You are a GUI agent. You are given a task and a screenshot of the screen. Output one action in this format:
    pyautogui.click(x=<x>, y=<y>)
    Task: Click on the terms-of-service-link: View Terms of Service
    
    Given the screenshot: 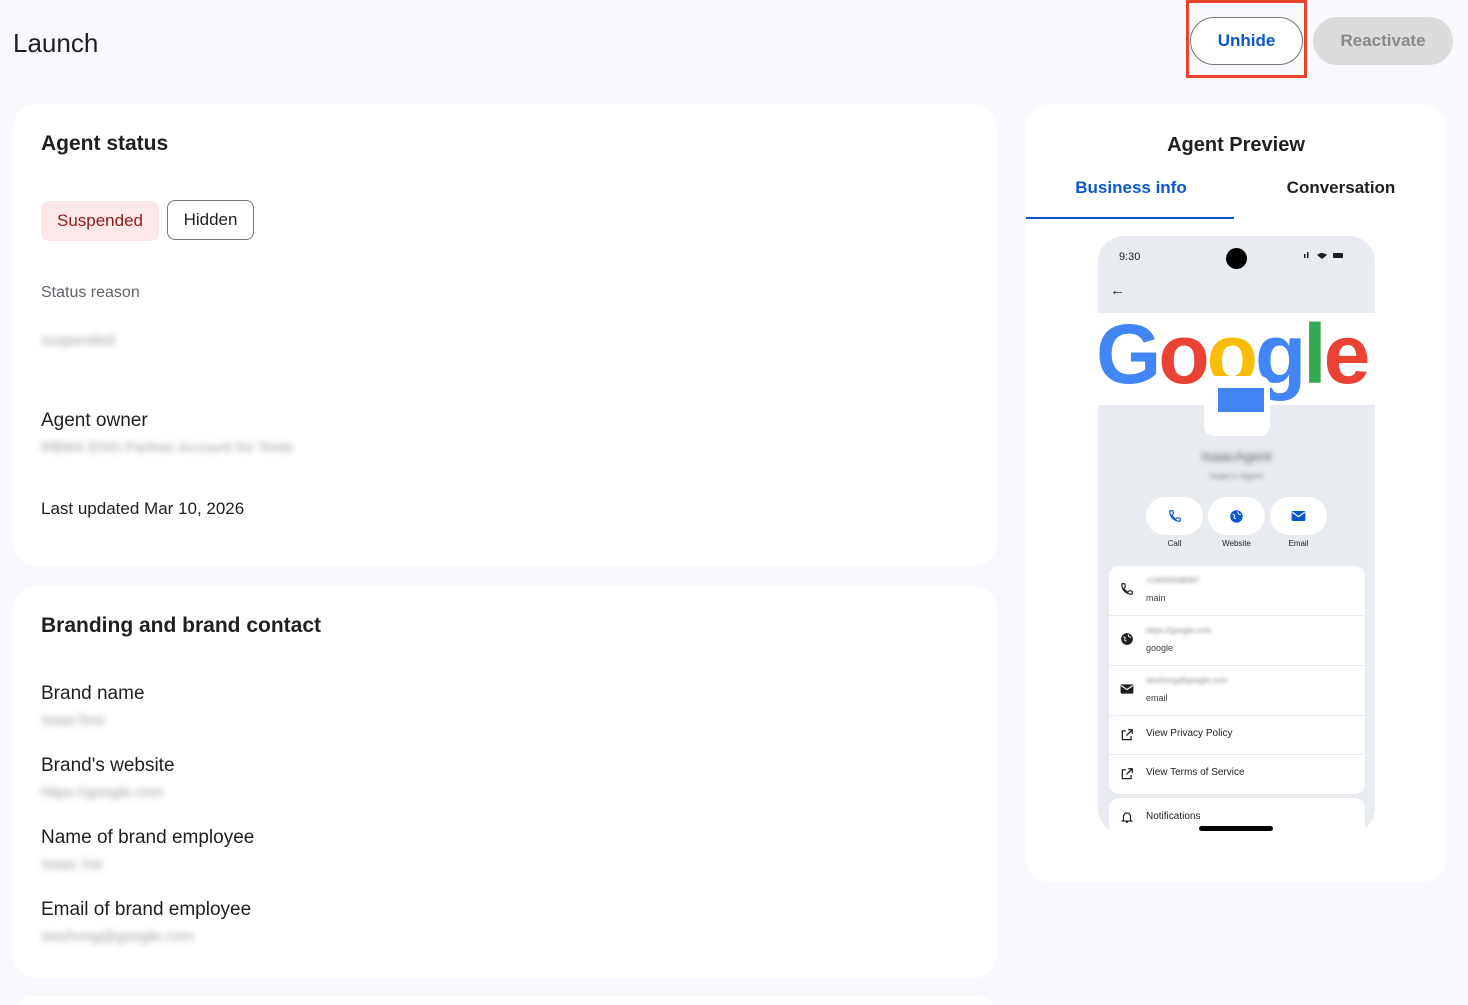 What is the action you would take?
    pyautogui.click(x=1237, y=774)
    